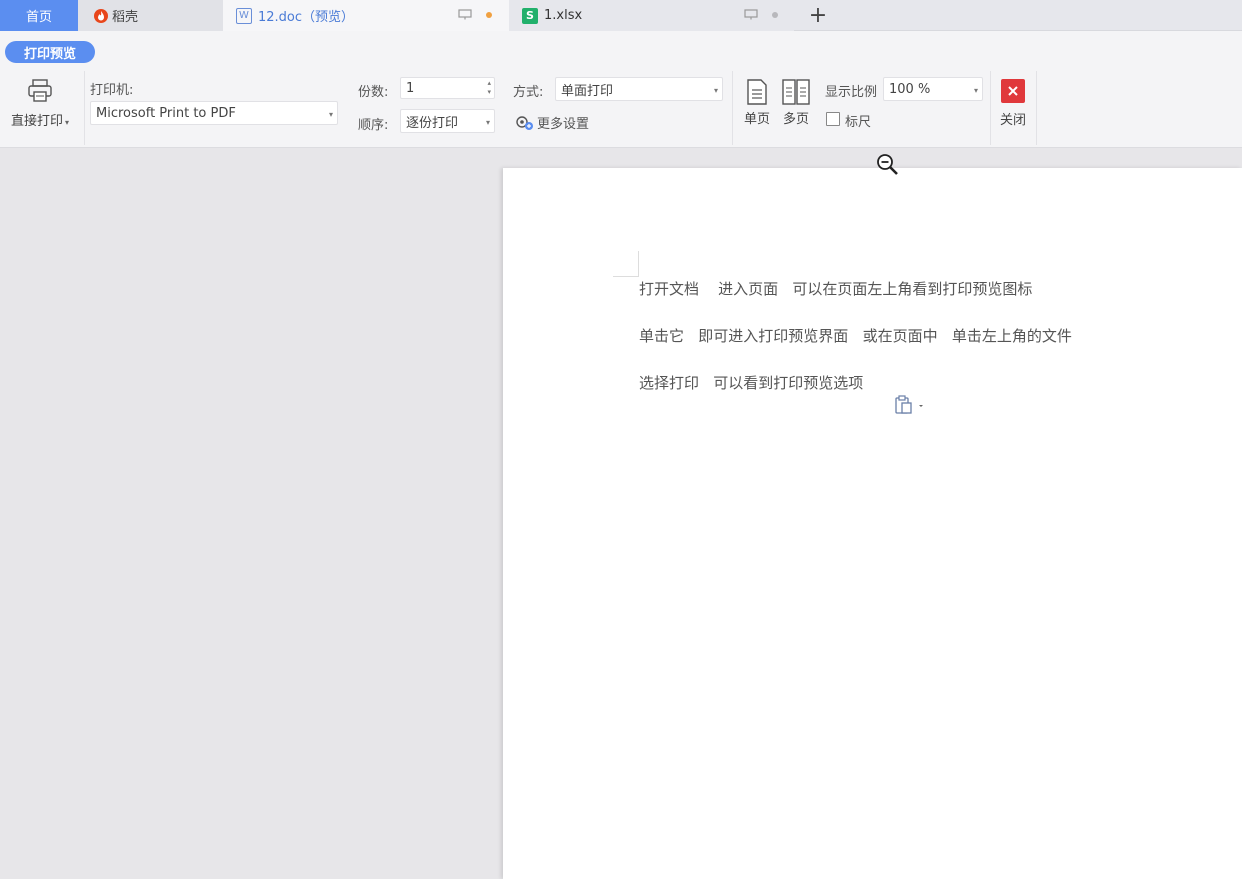  I want to click on dropdown-arrow-icon: ▾, so click(67, 122).